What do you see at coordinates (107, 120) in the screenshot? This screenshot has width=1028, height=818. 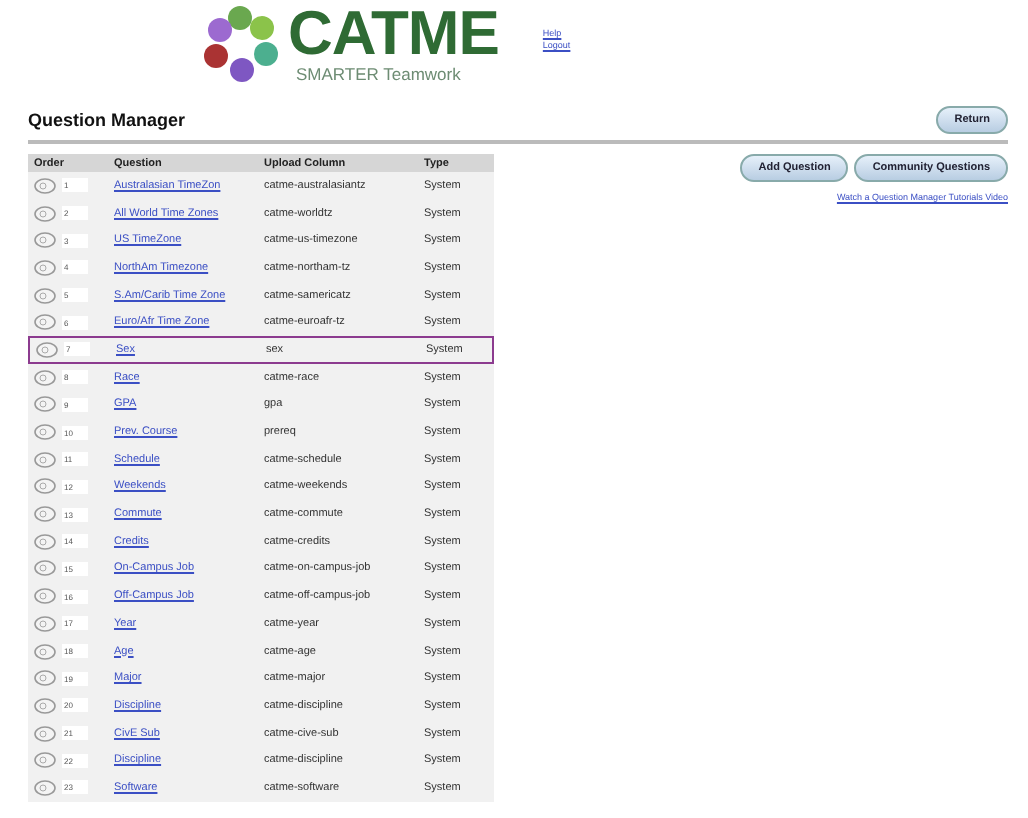 I see `page-title: Question Manager` at bounding box center [107, 120].